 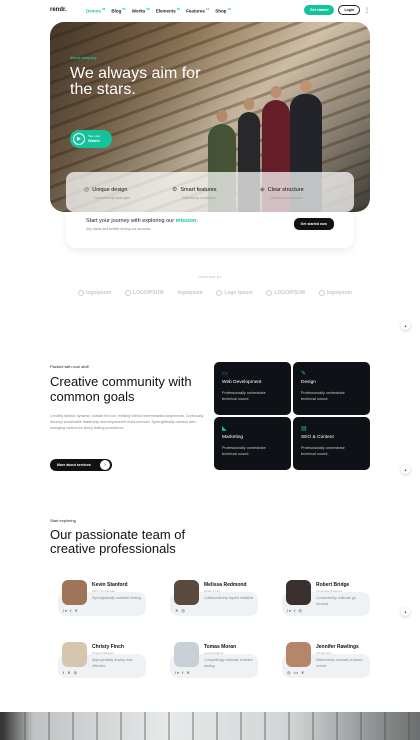 What do you see at coordinates (367, 10) in the screenshot?
I see `more-menu-icon: ⋮` at bounding box center [367, 10].